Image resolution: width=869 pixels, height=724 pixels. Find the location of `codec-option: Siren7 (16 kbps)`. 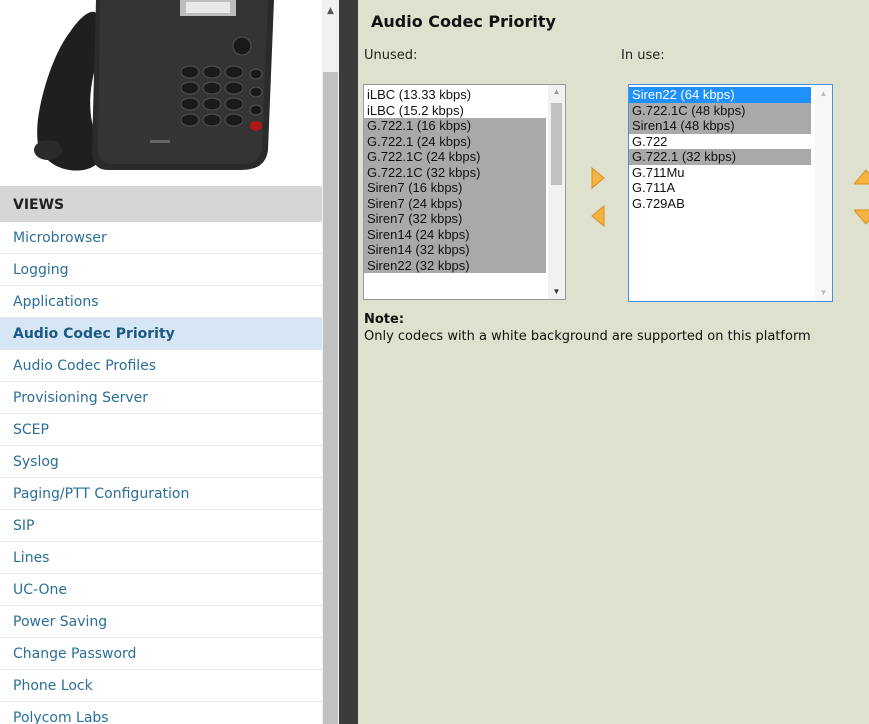

codec-option: Siren7 (16 kbps) is located at coordinates (455, 188).